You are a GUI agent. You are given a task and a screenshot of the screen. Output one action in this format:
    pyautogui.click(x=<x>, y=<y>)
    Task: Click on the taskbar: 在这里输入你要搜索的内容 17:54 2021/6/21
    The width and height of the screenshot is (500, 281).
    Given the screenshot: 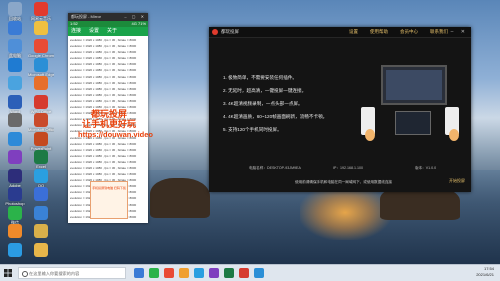 What is the action you would take?
    pyautogui.click(x=250, y=272)
    